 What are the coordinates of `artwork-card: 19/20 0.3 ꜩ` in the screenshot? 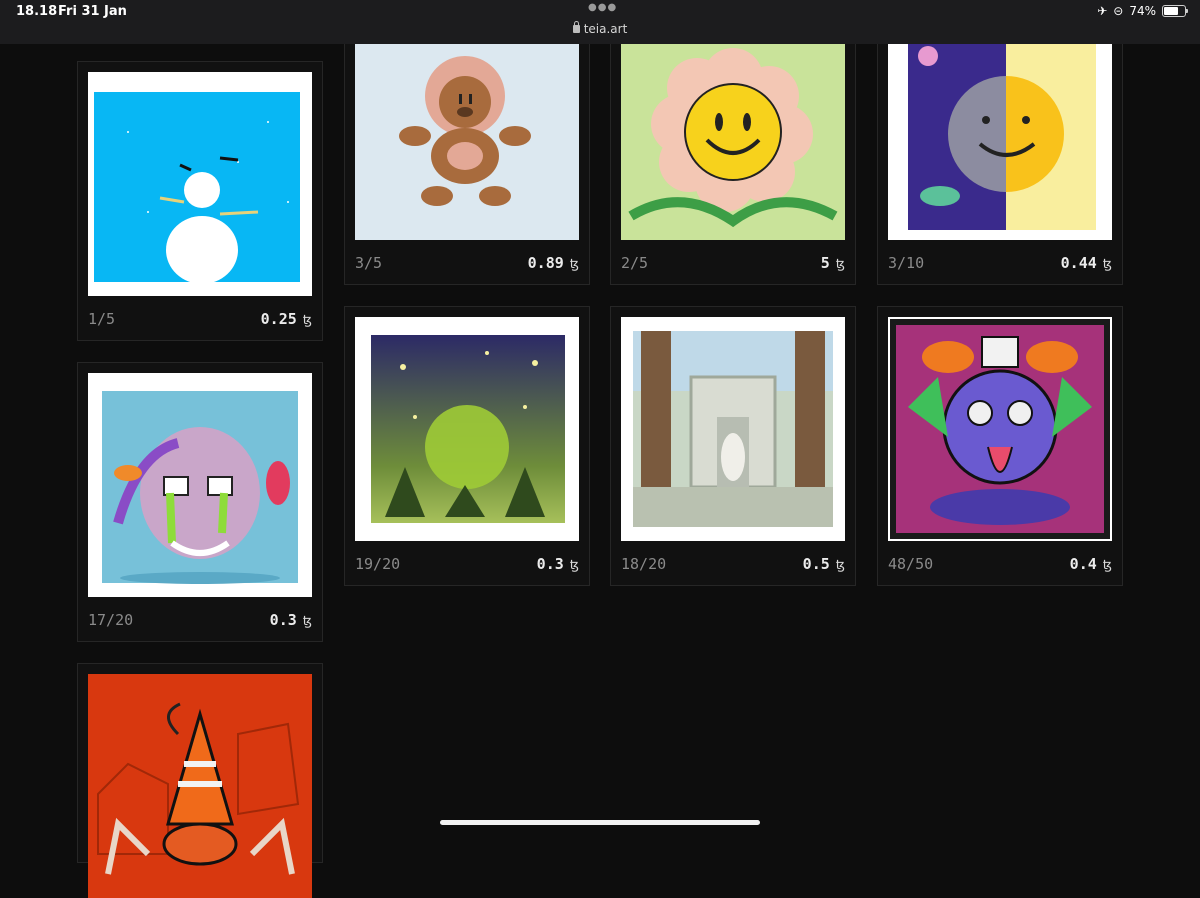 It's located at (467, 446).